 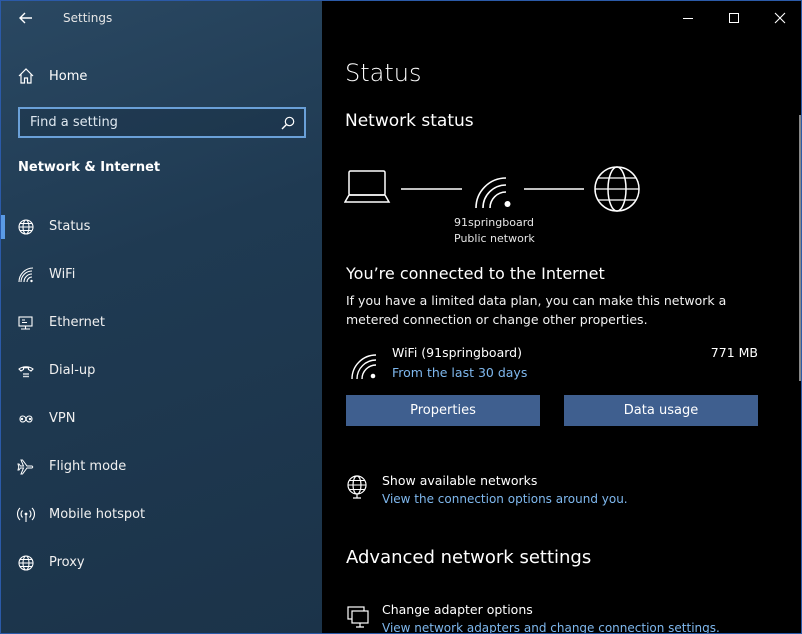 I want to click on maximize-icon, so click(x=734, y=18).